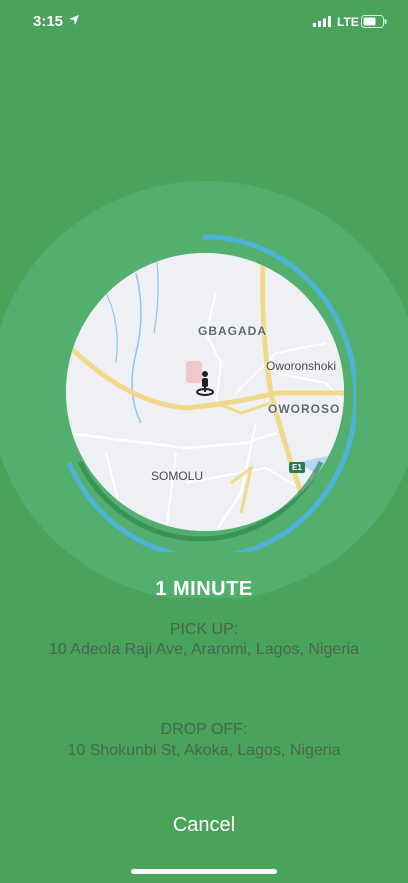 The width and height of the screenshot is (408, 883). What do you see at coordinates (48, 21) in the screenshot?
I see `status-time: 3:15` at bounding box center [48, 21].